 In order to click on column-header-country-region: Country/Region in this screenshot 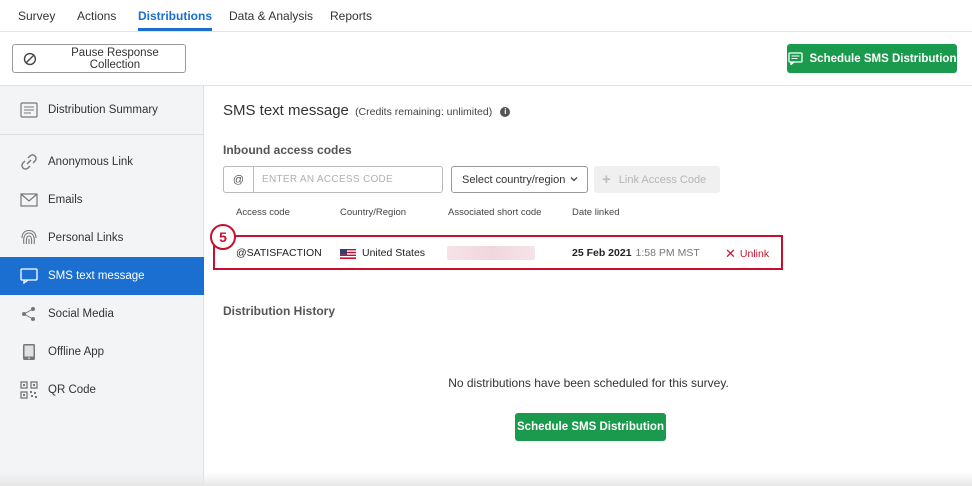, I will do `click(373, 212)`.